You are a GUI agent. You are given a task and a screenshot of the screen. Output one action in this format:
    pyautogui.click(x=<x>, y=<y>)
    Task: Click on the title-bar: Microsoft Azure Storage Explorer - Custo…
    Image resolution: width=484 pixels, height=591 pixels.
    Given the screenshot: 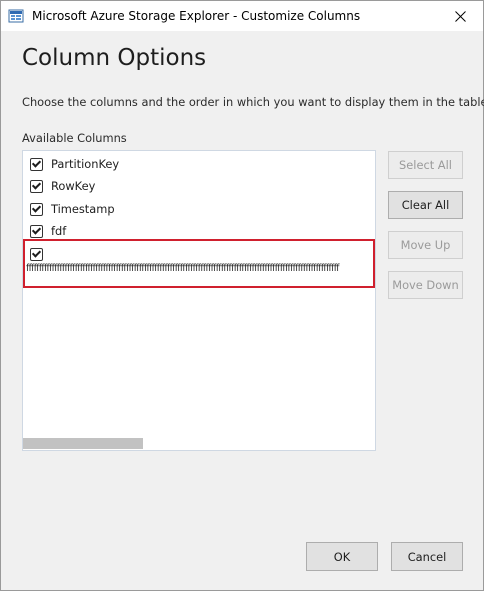 What is the action you would take?
    pyautogui.click(x=242, y=16)
    